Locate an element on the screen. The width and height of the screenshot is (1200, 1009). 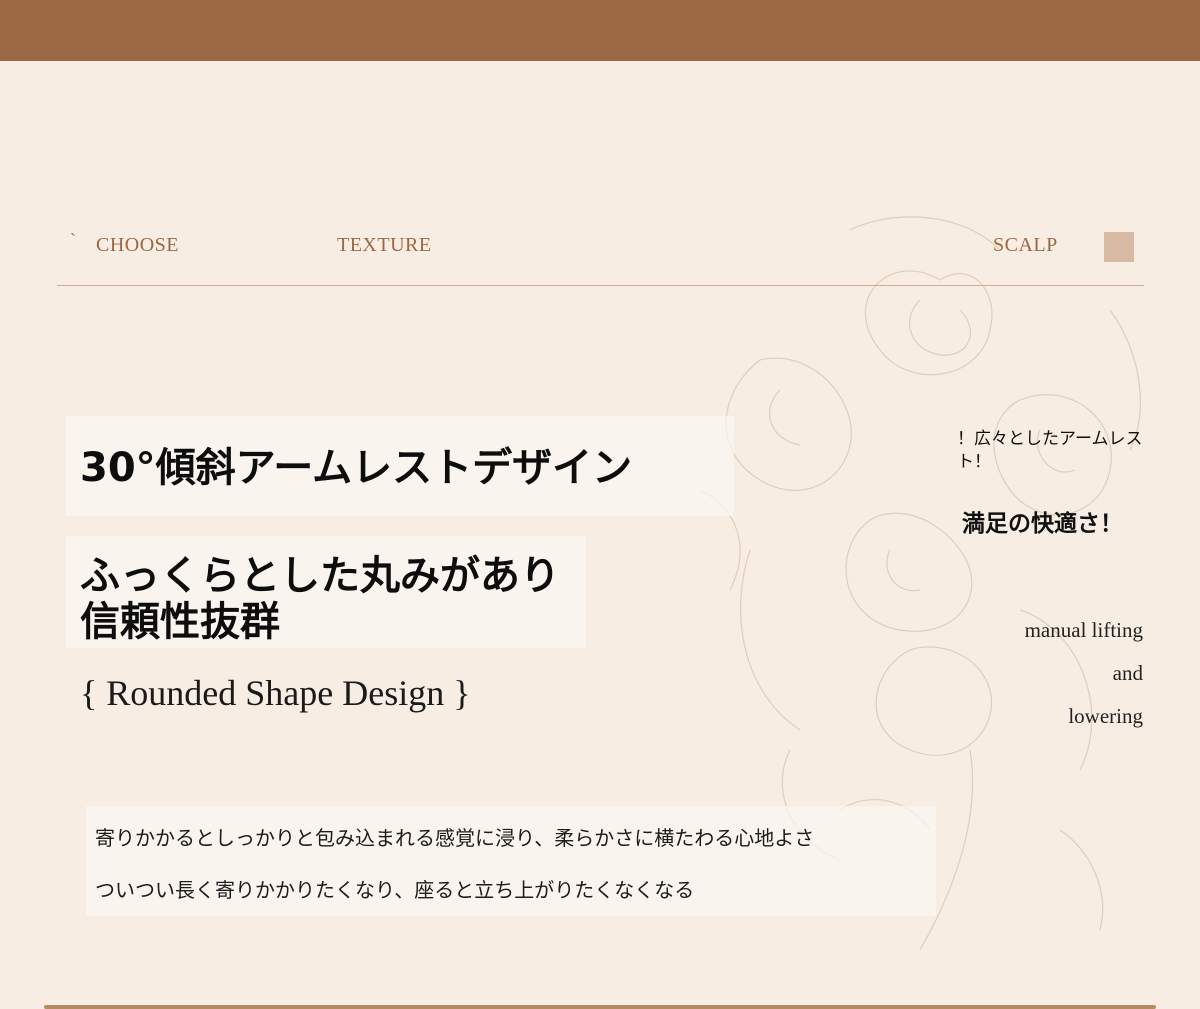
headline-subtitle-line1: ふっくらとした丸みがあり is located at coordinates (320, 576).